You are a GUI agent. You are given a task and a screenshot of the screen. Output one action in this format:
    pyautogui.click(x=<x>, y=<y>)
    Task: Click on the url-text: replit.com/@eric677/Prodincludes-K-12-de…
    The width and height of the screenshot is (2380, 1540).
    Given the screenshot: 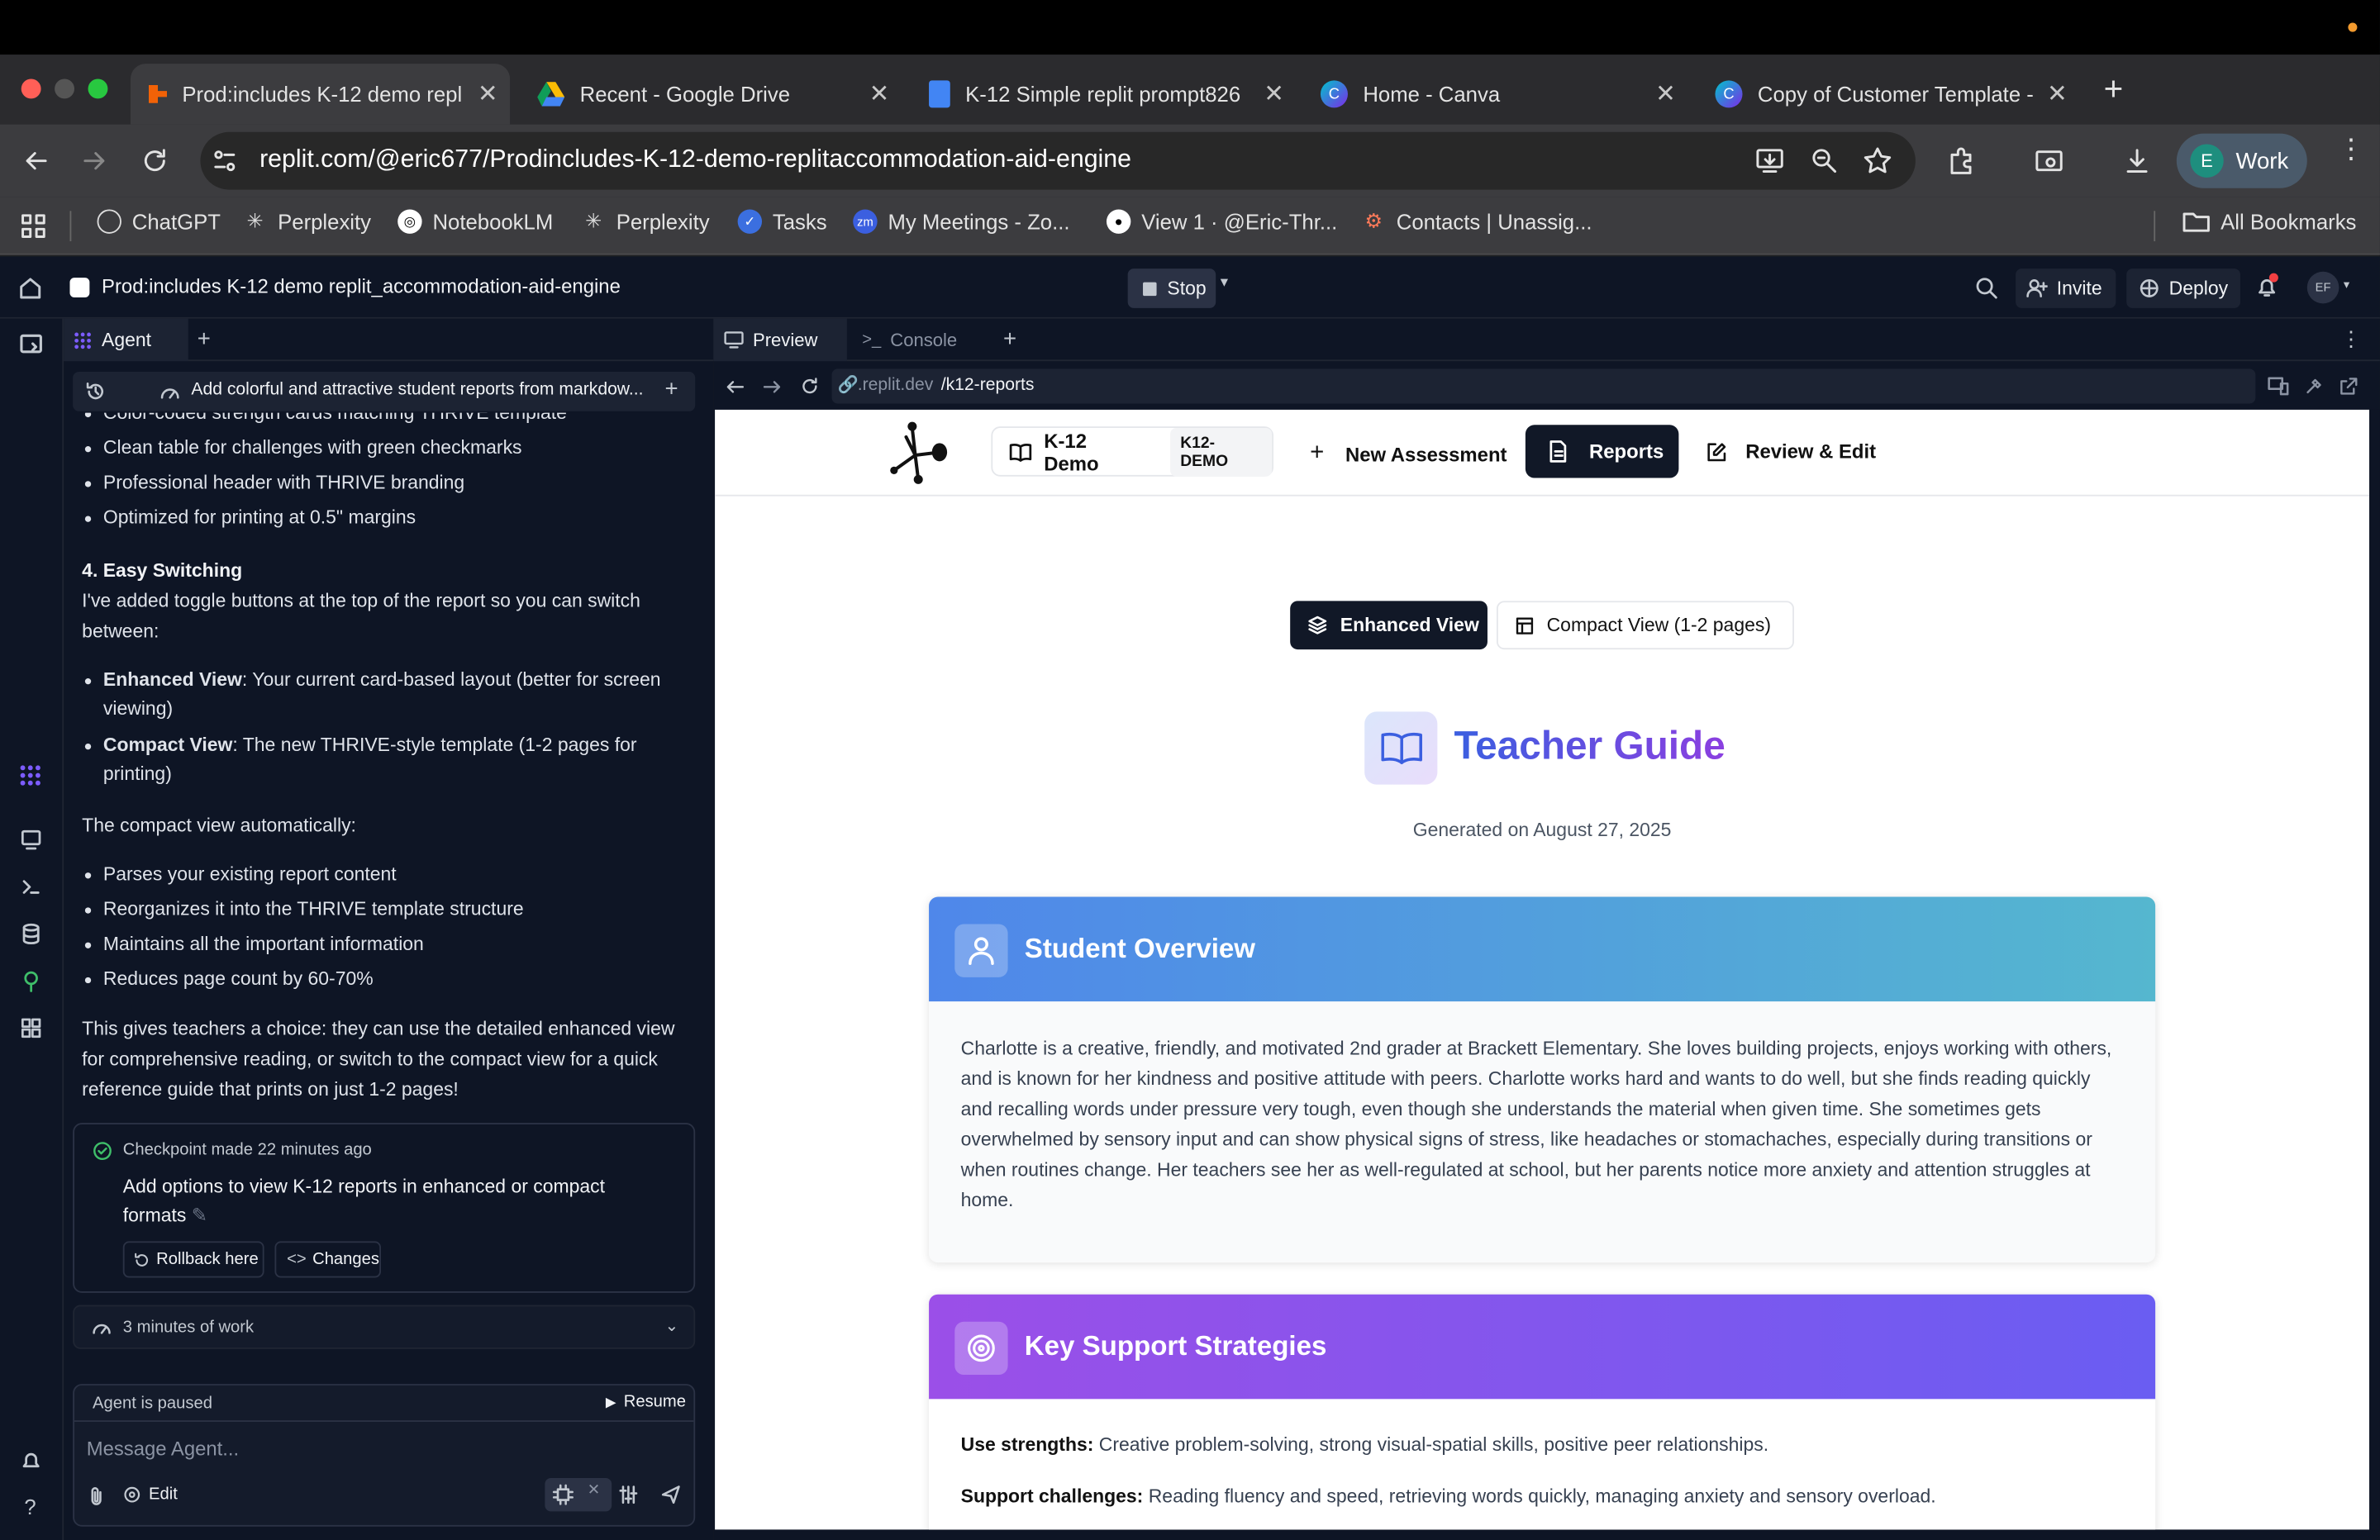 What is the action you would take?
    pyautogui.click(x=695, y=159)
    